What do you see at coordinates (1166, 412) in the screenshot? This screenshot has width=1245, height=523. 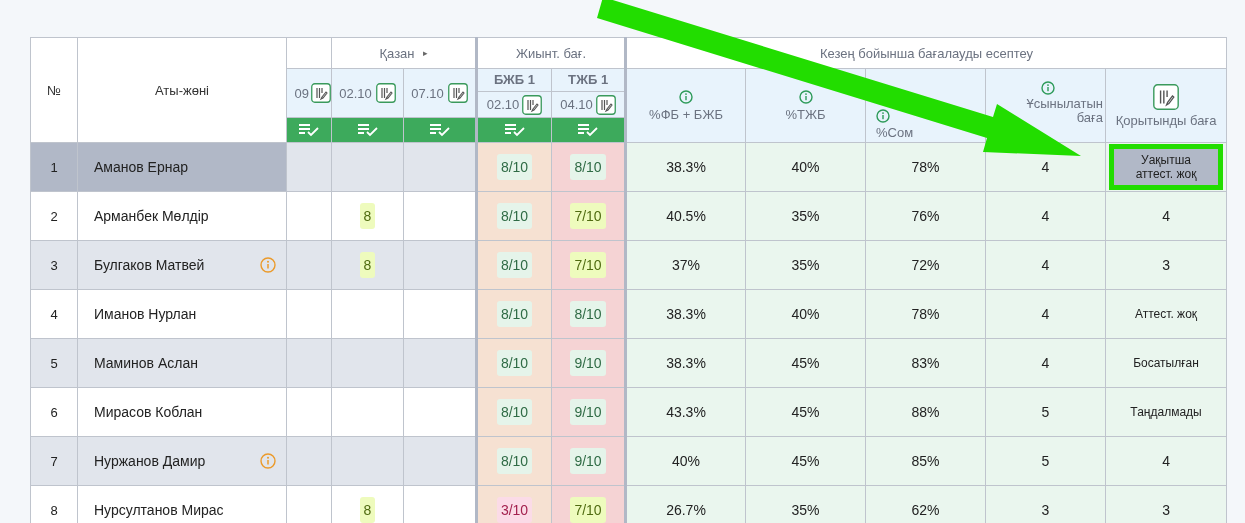 I see `final-grade-status: Таңдалмады` at bounding box center [1166, 412].